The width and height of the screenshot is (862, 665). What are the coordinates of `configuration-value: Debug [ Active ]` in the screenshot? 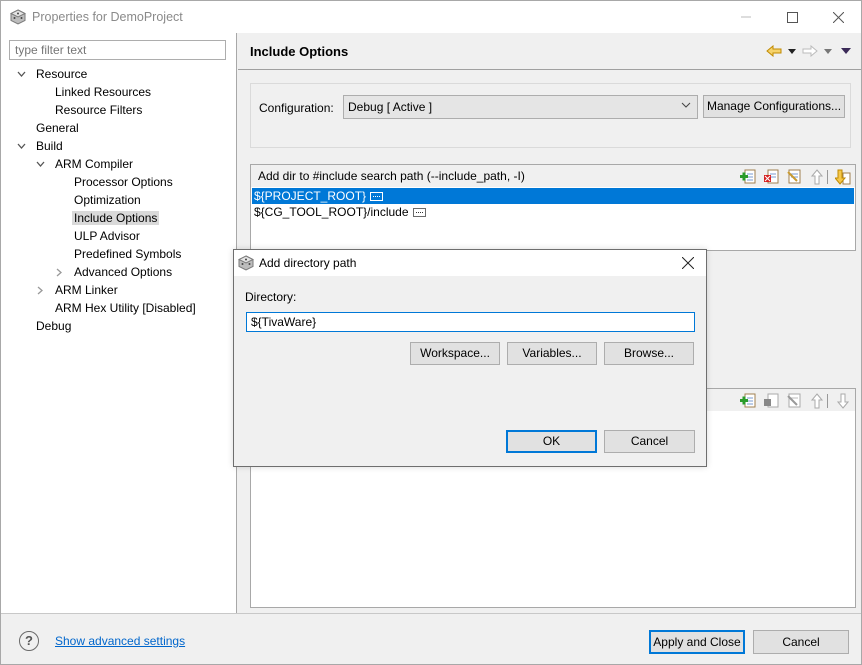 It's located at (390, 107).